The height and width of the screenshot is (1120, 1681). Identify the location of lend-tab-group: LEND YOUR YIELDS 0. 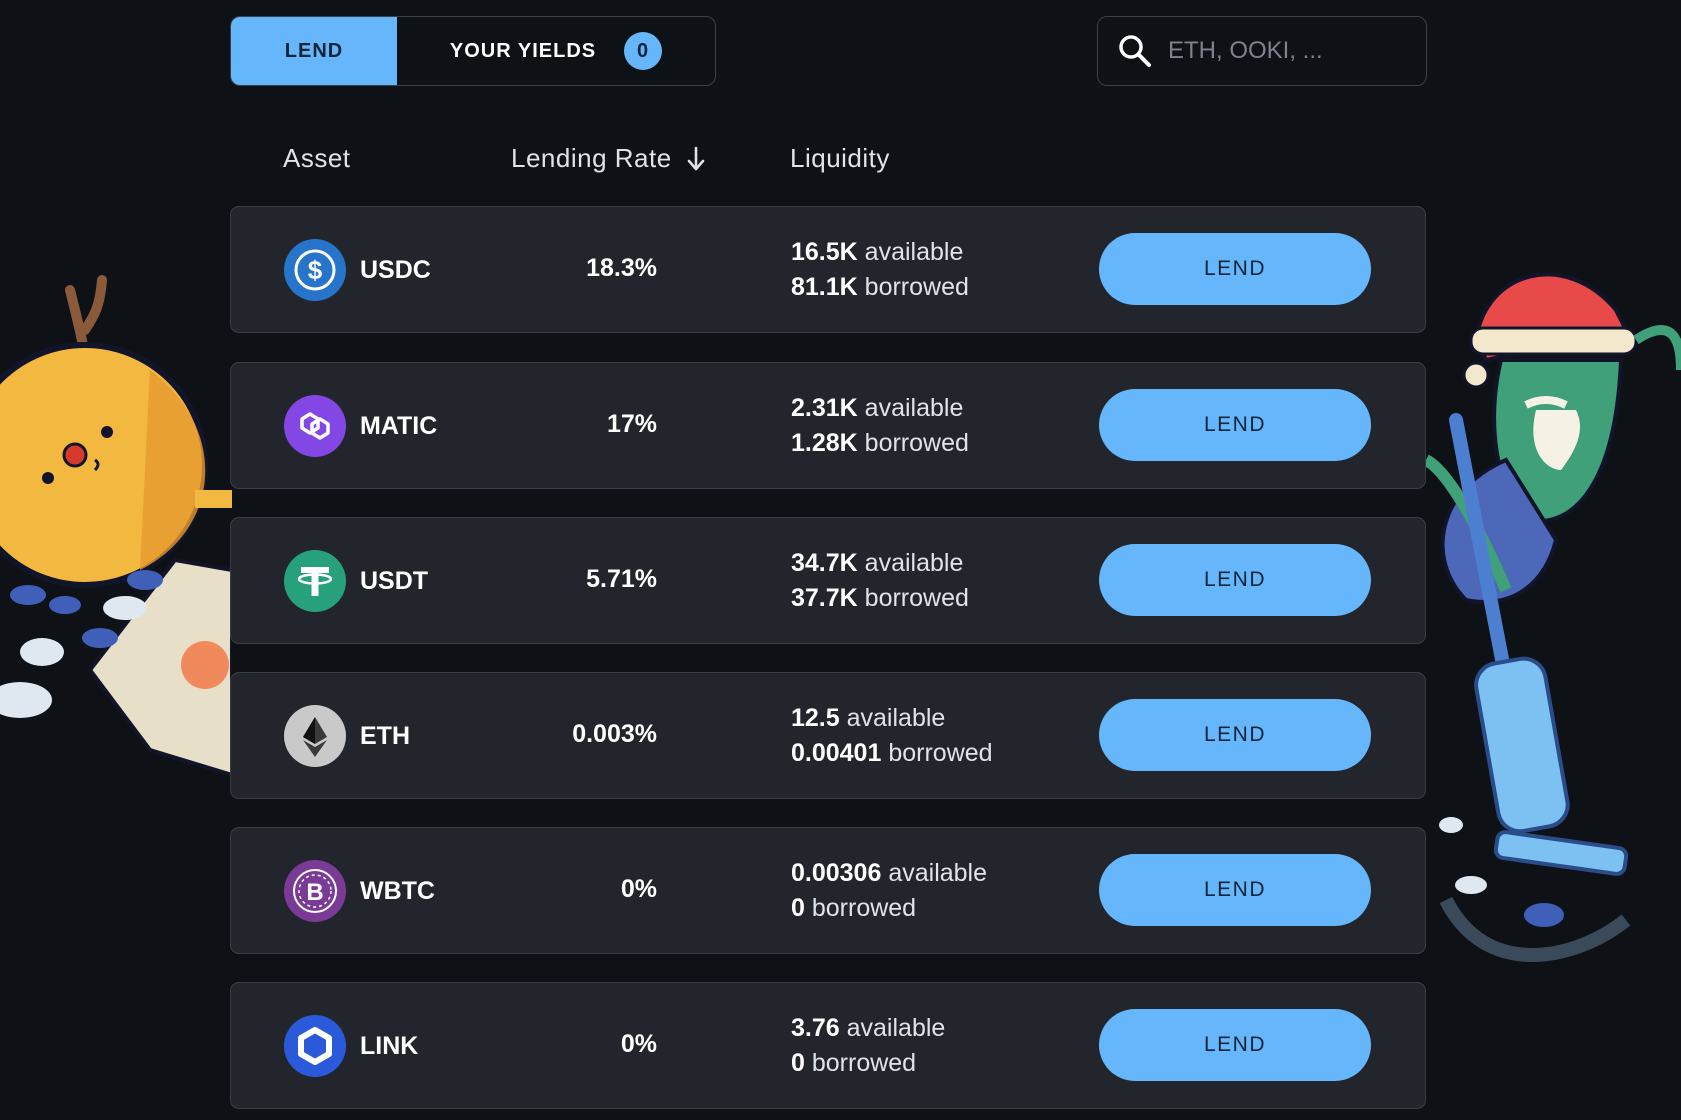
(473, 51).